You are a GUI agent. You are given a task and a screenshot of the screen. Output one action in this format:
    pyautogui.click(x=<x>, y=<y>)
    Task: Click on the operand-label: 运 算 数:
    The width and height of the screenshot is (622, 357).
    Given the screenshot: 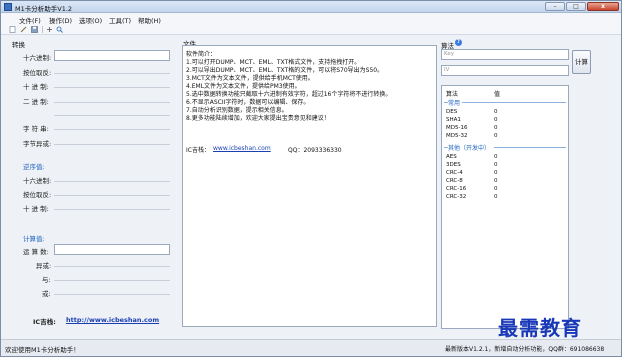 What is the action you would take?
    pyautogui.click(x=36, y=252)
    